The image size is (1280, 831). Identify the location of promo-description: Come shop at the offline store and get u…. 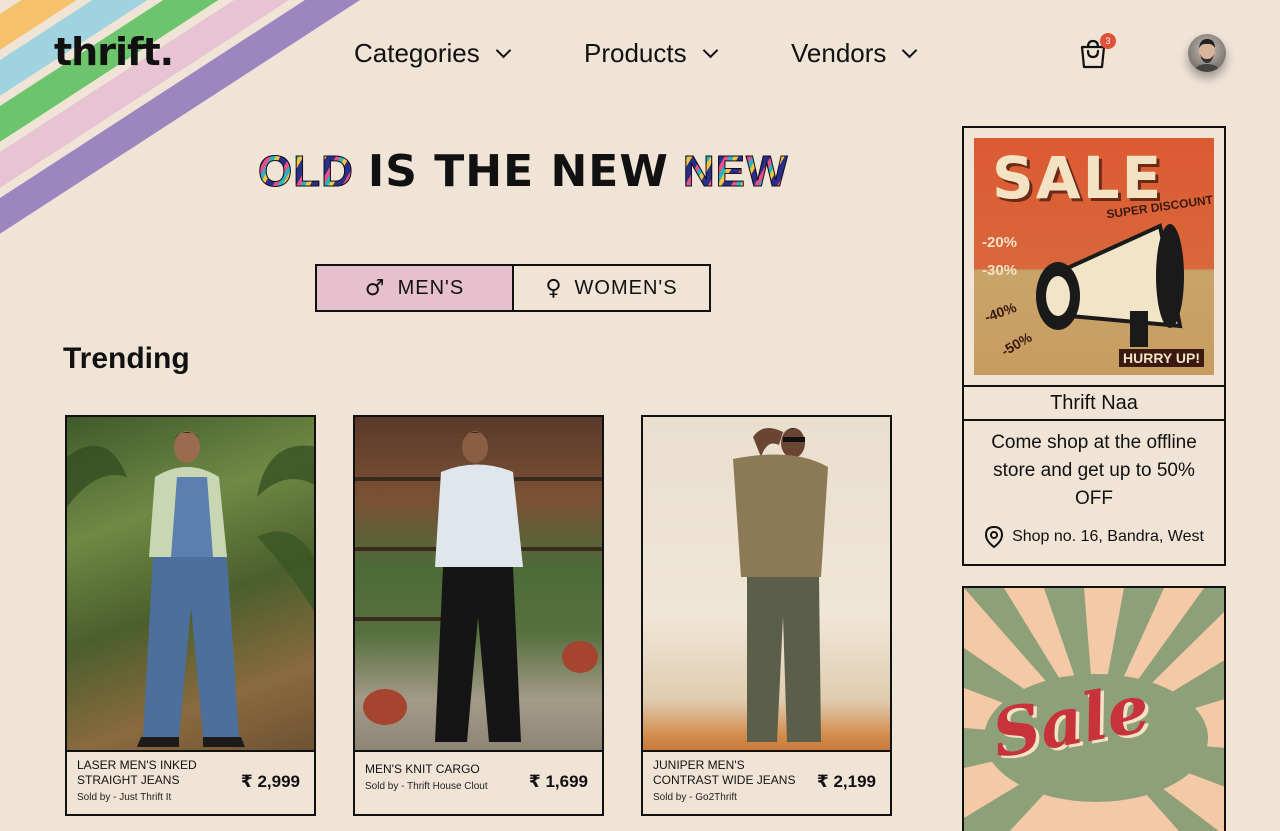
(1094, 470).